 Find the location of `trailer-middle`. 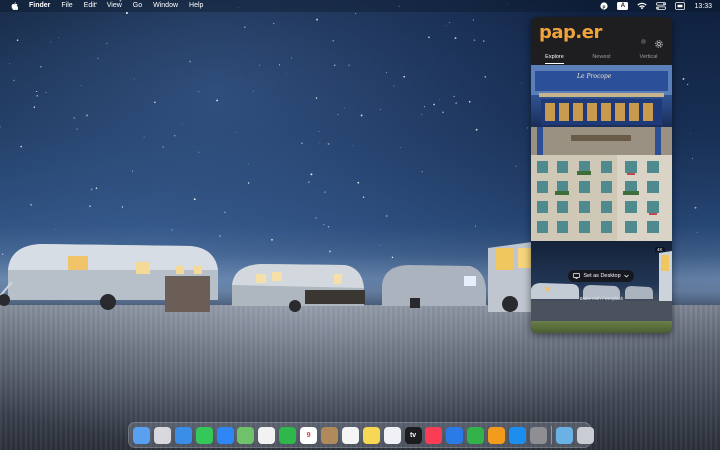

trailer-middle is located at coordinates (298, 288).